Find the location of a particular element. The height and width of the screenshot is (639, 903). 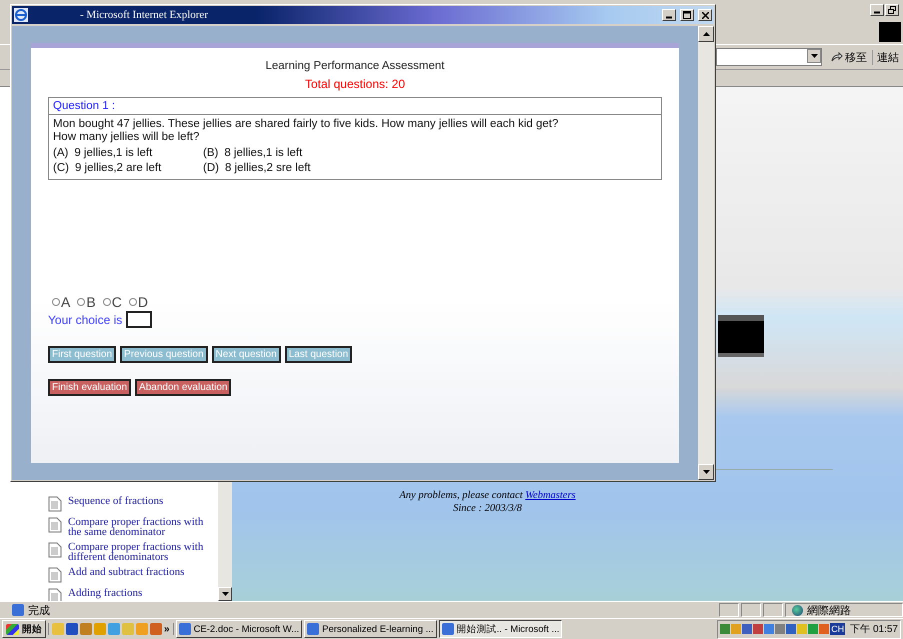

radio-label: C is located at coordinates (117, 302).